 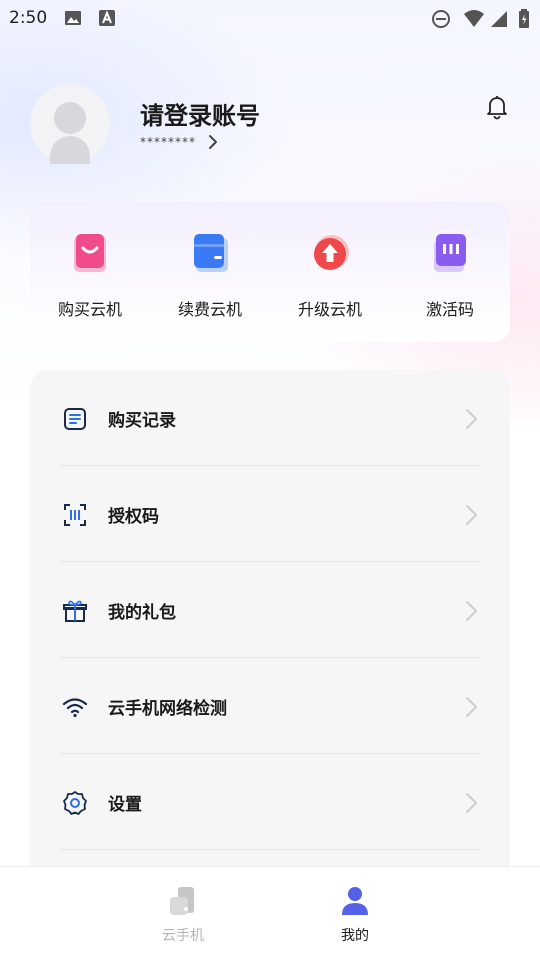 What do you see at coordinates (200, 113) in the screenshot?
I see `login-title: 请登录账号` at bounding box center [200, 113].